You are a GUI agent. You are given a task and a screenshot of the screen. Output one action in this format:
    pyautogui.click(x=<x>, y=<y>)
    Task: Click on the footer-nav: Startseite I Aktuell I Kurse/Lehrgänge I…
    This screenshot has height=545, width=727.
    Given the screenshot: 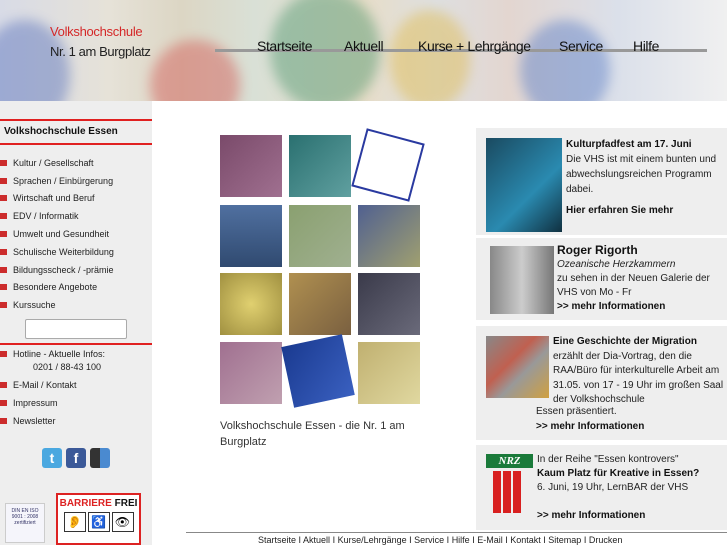 What is the action you would take?
    pyautogui.click(x=440, y=540)
    